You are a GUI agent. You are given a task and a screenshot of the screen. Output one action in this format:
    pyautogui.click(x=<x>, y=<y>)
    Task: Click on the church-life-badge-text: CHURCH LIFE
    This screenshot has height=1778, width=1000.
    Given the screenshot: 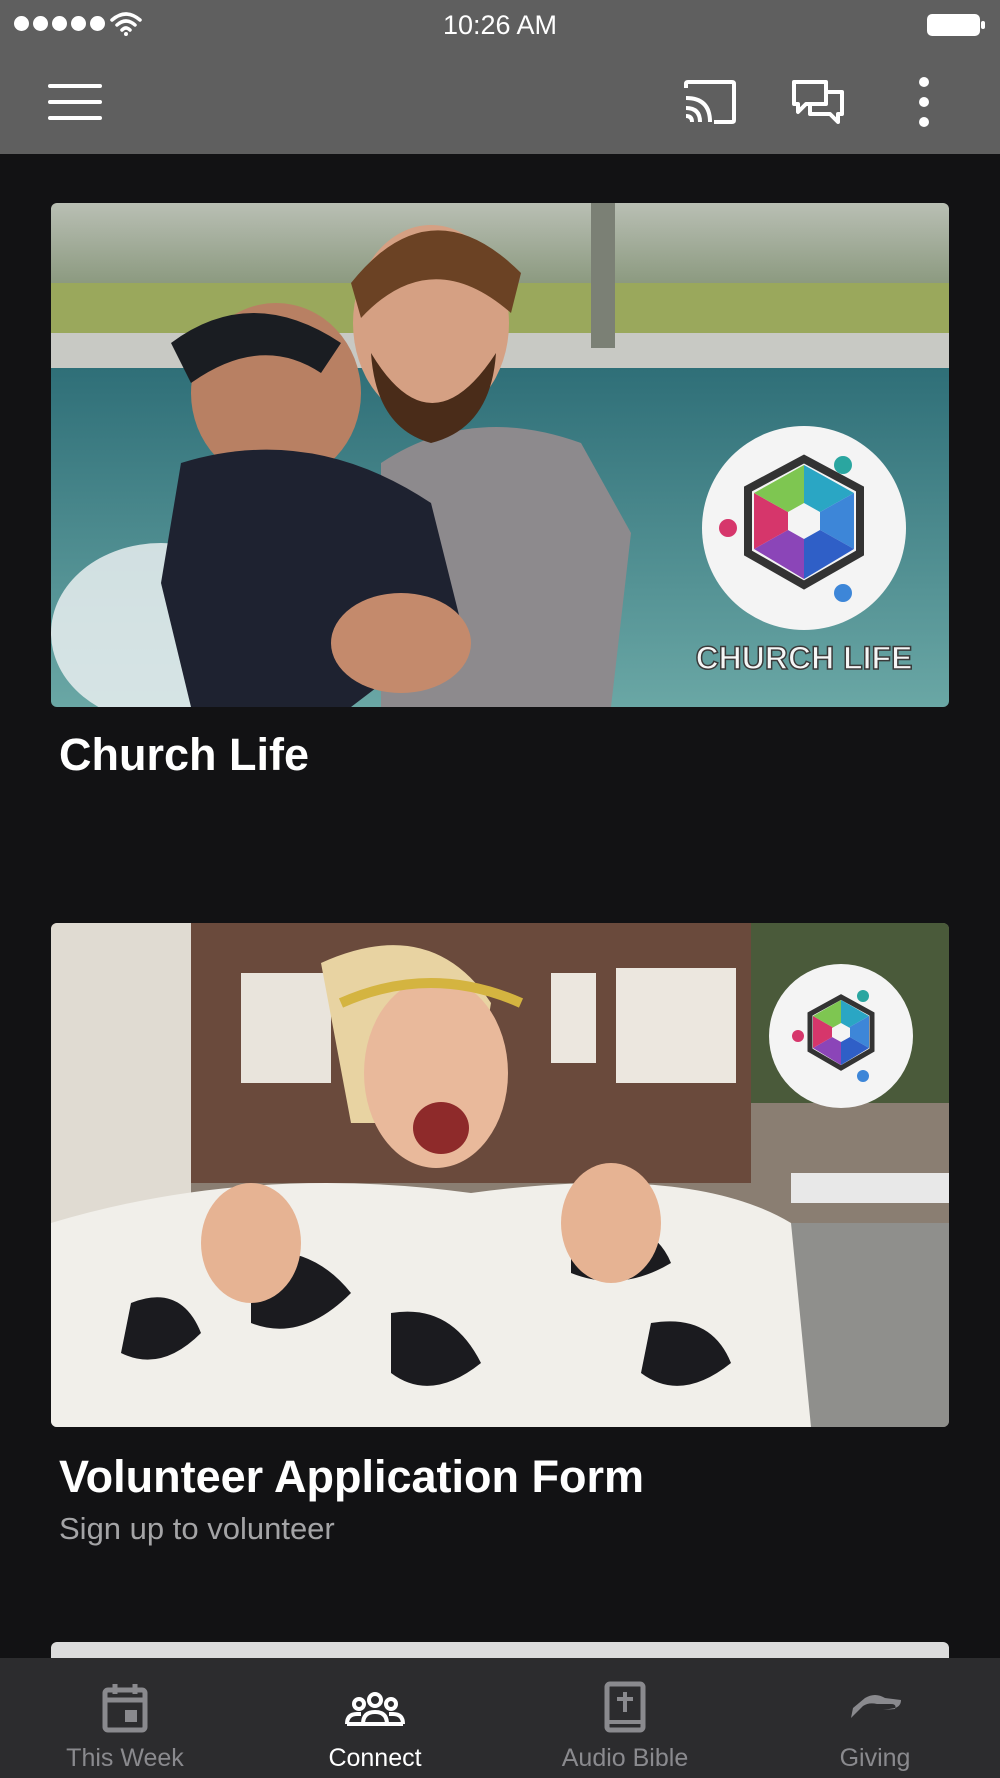 What is the action you would take?
    pyautogui.click(x=804, y=658)
    